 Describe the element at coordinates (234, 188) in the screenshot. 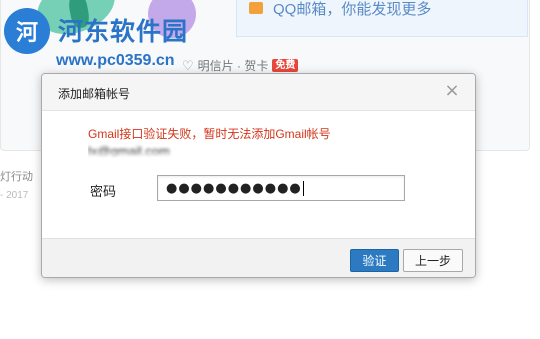

I see `password-value: ●●●●●●●●●●●` at that location.